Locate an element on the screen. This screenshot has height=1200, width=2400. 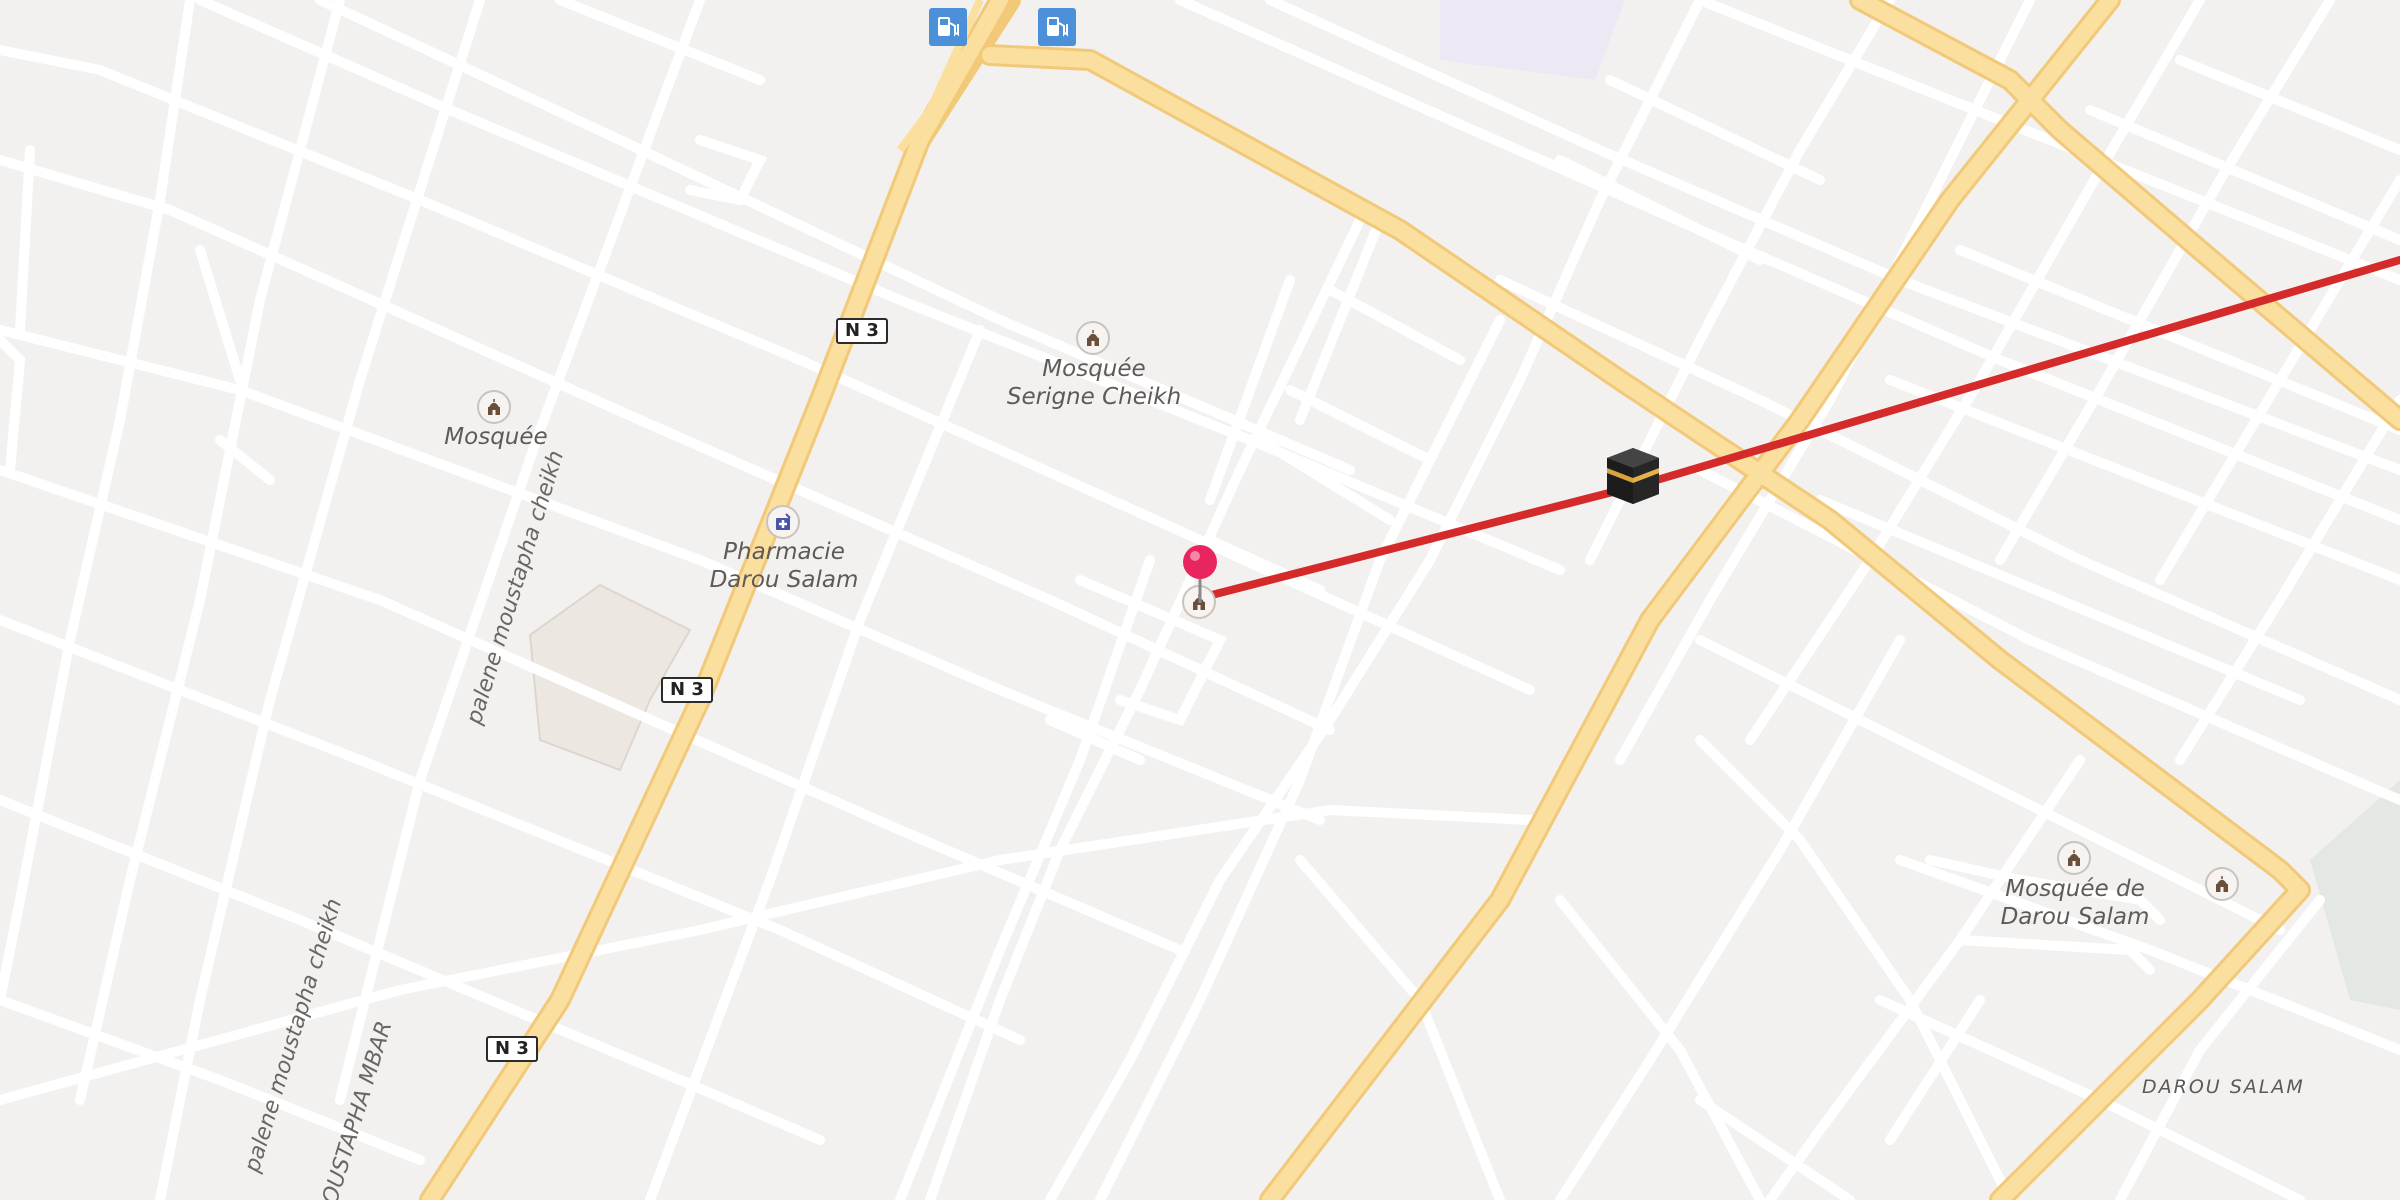
kaaba-icon is located at coordinates (1633, 476).